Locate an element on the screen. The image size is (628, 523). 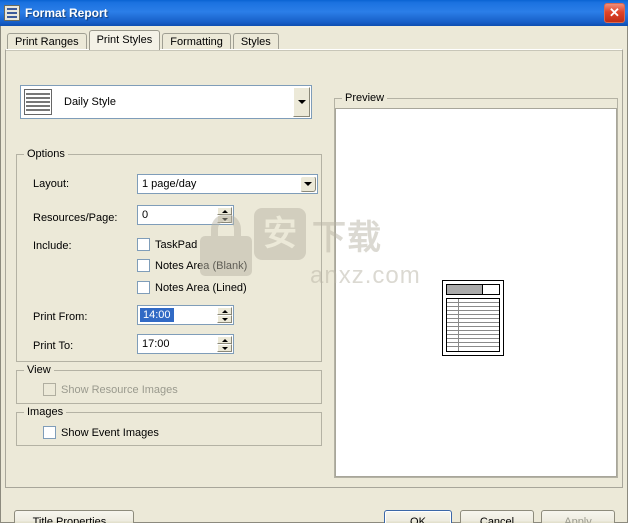
ok-button: OK is located at coordinates (418, 516).